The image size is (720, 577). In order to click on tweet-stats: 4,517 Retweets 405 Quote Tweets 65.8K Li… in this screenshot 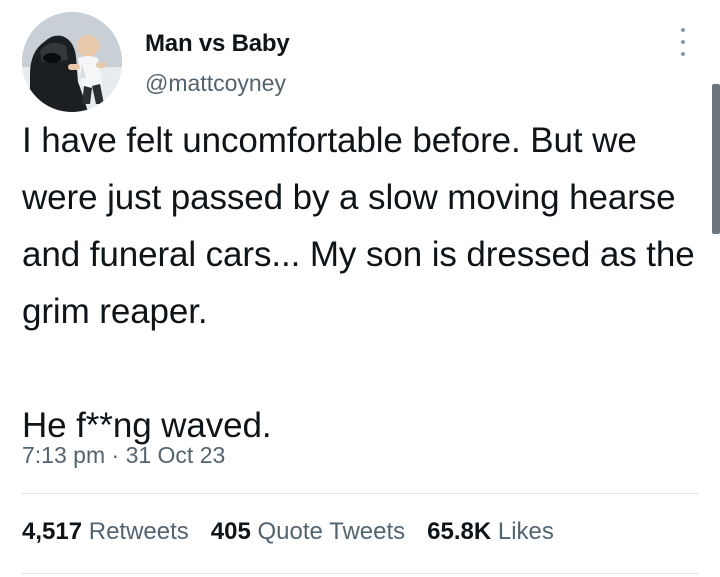, I will do `click(288, 532)`.